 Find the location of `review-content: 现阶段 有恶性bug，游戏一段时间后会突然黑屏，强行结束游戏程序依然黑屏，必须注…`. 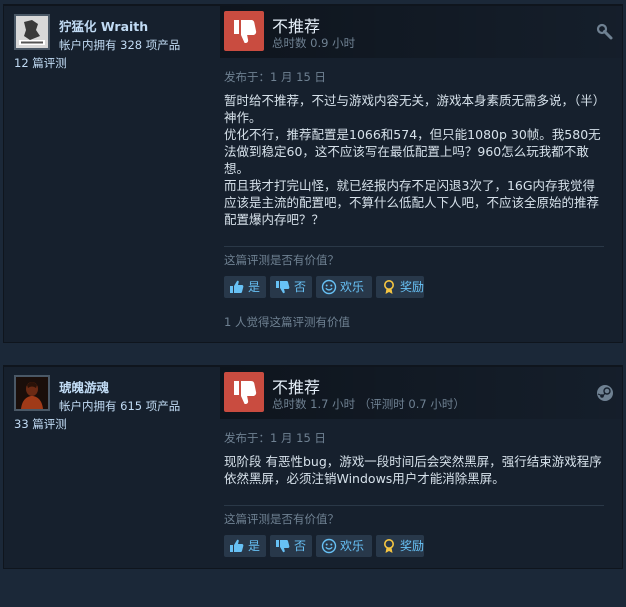

review-content: 现阶段 有恶性bug，游戏一段时间后会突然黑屏，强行结束游戏程序依然黑屏，必须注… is located at coordinates (414, 470).